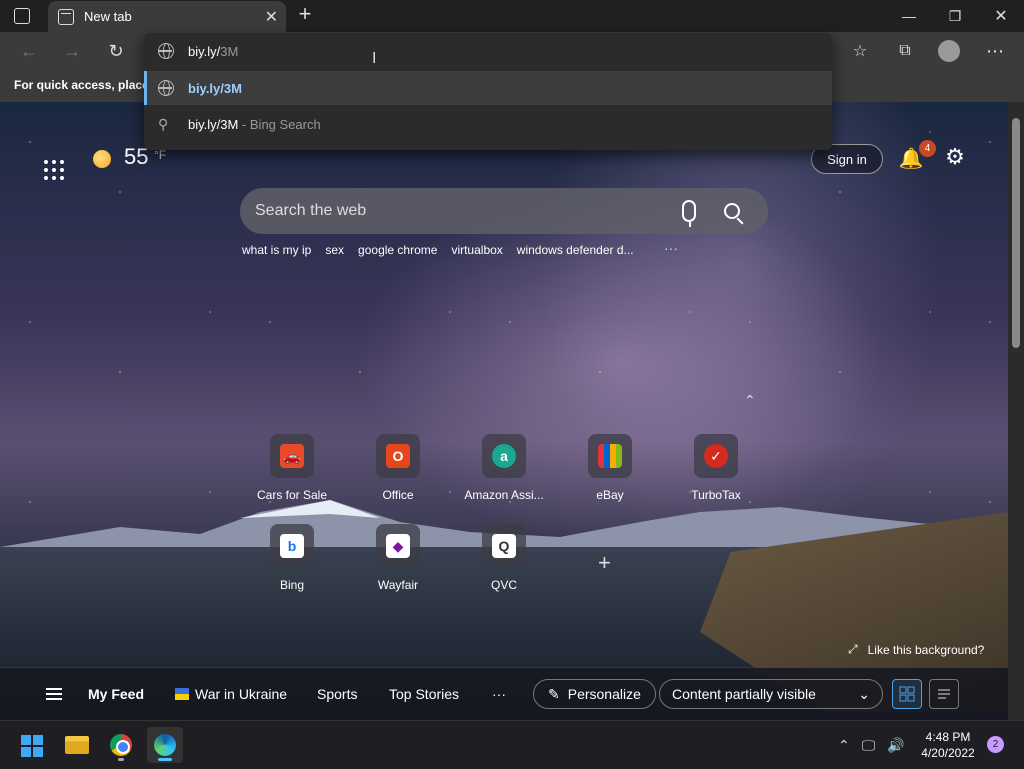 This screenshot has width=1024, height=769. Describe the element at coordinates (1016, 411) in the screenshot. I see `page-scrollbar` at that location.